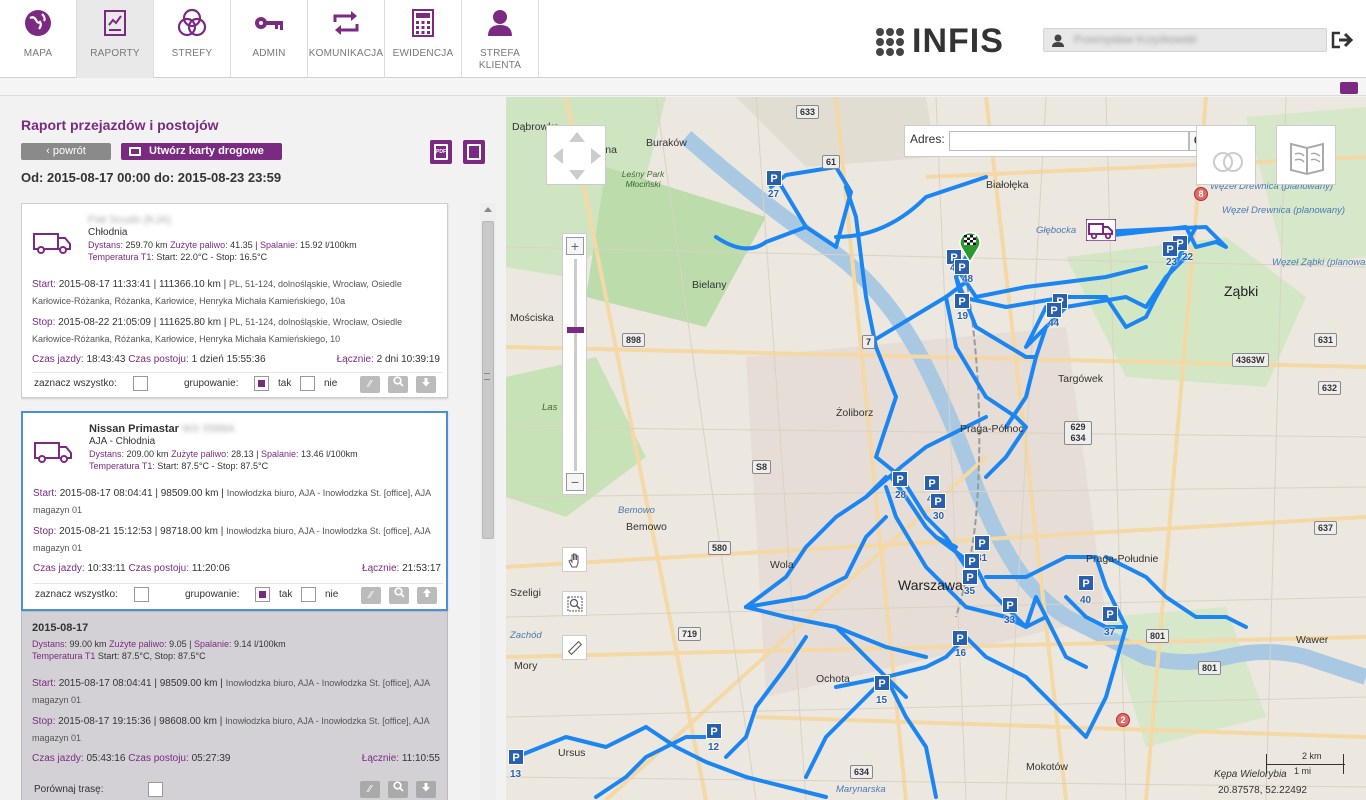  What do you see at coordinates (575, 482) in the screenshot?
I see `zoom-out-button: −` at bounding box center [575, 482].